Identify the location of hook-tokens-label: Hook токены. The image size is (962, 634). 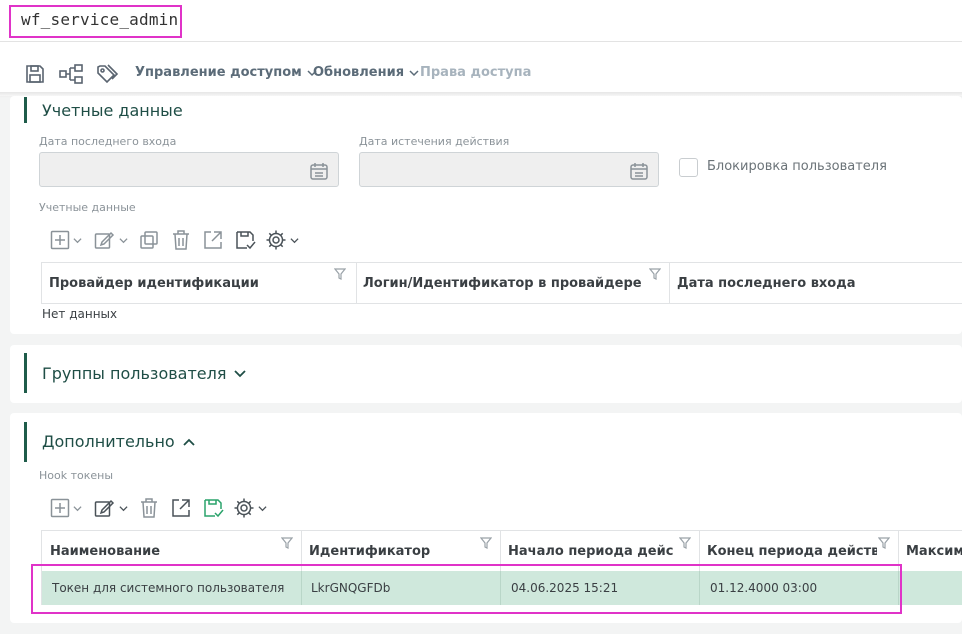
(76, 475).